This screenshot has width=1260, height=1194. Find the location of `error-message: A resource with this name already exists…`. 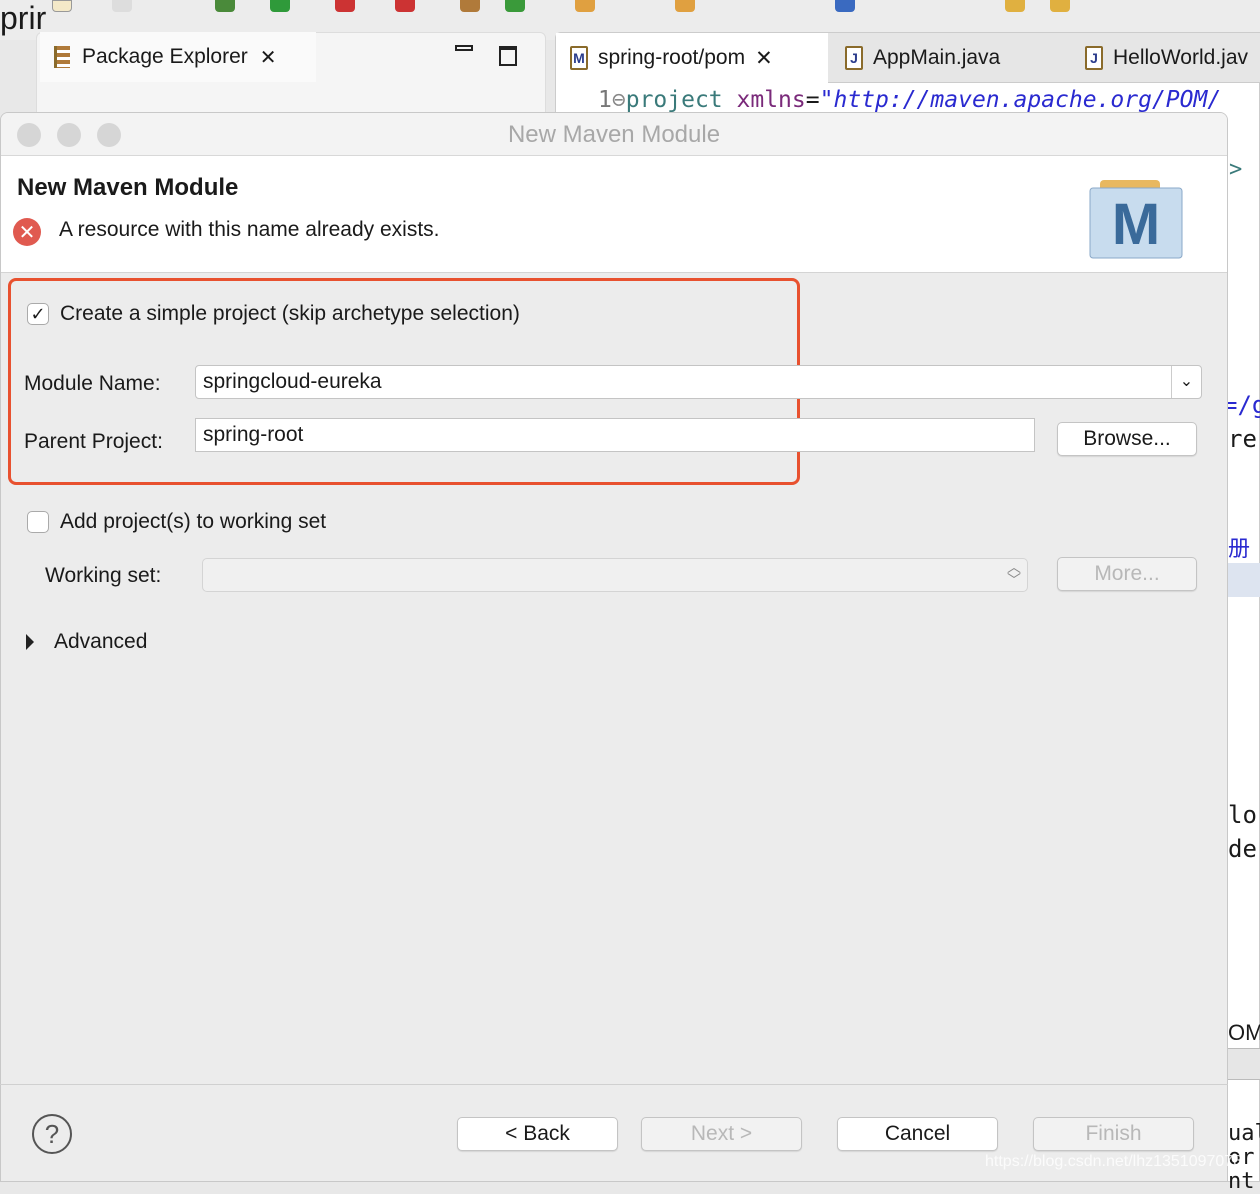

error-message: A resource with this name already exists… is located at coordinates (249, 229).